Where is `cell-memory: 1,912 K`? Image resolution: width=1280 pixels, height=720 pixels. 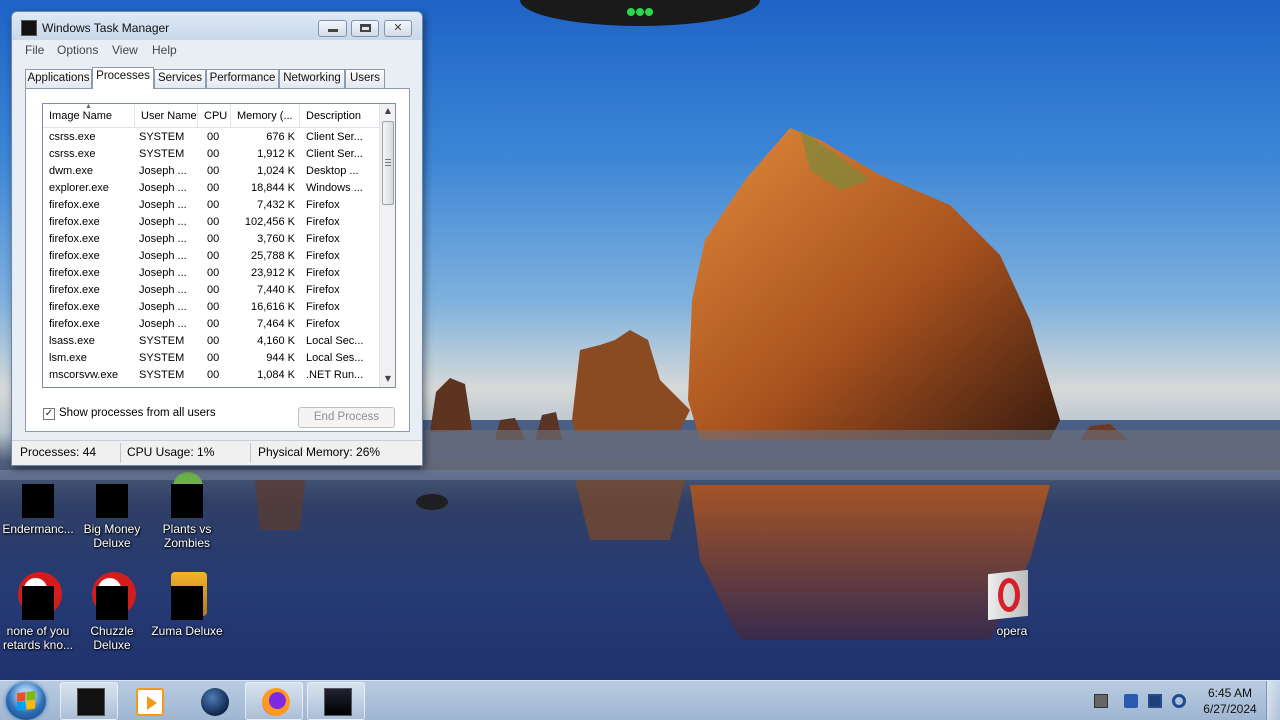
cell-memory: 1,912 K is located at coordinates (276, 154).